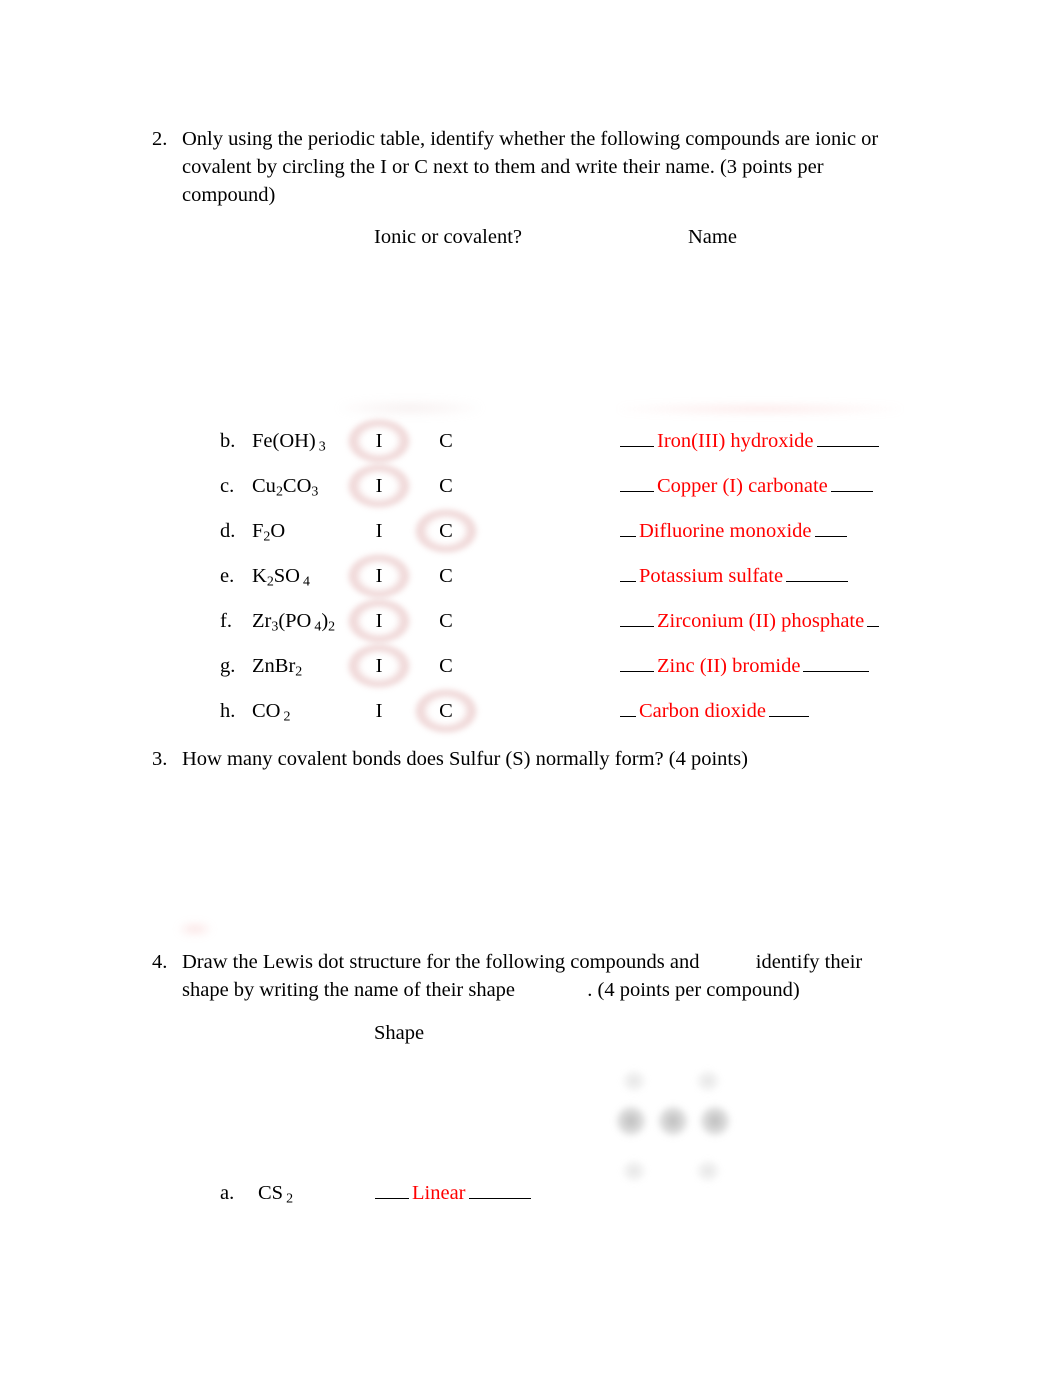 The image size is (1062, 1376). I want to click on shape-item-formula: CS 2, so click(276, 1194).